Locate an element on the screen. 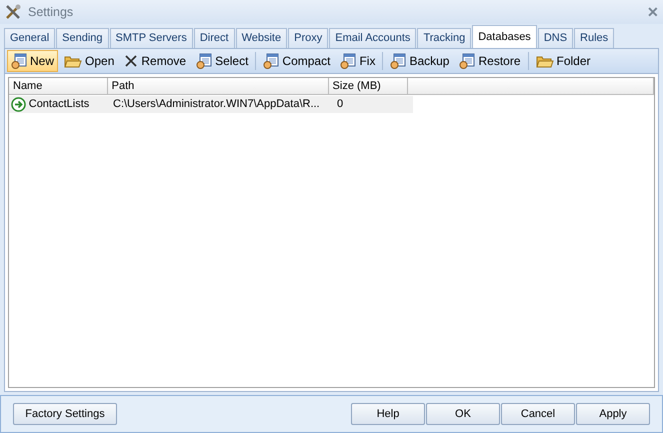  tab: Sending is located at coordinates (82, 38).